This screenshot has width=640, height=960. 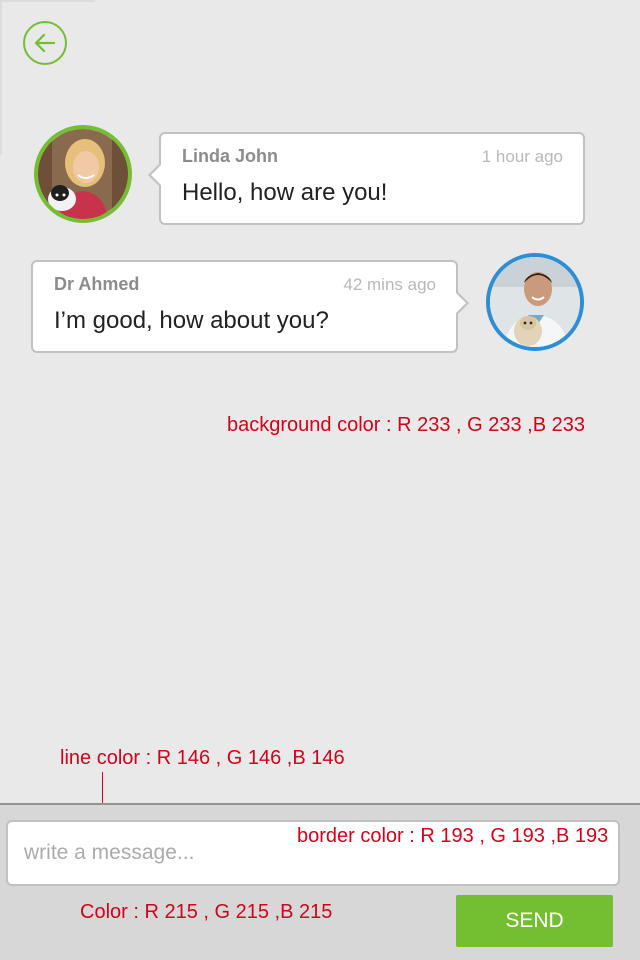 I want to click on doctor-photo-icon, so click(x=535, y=302).